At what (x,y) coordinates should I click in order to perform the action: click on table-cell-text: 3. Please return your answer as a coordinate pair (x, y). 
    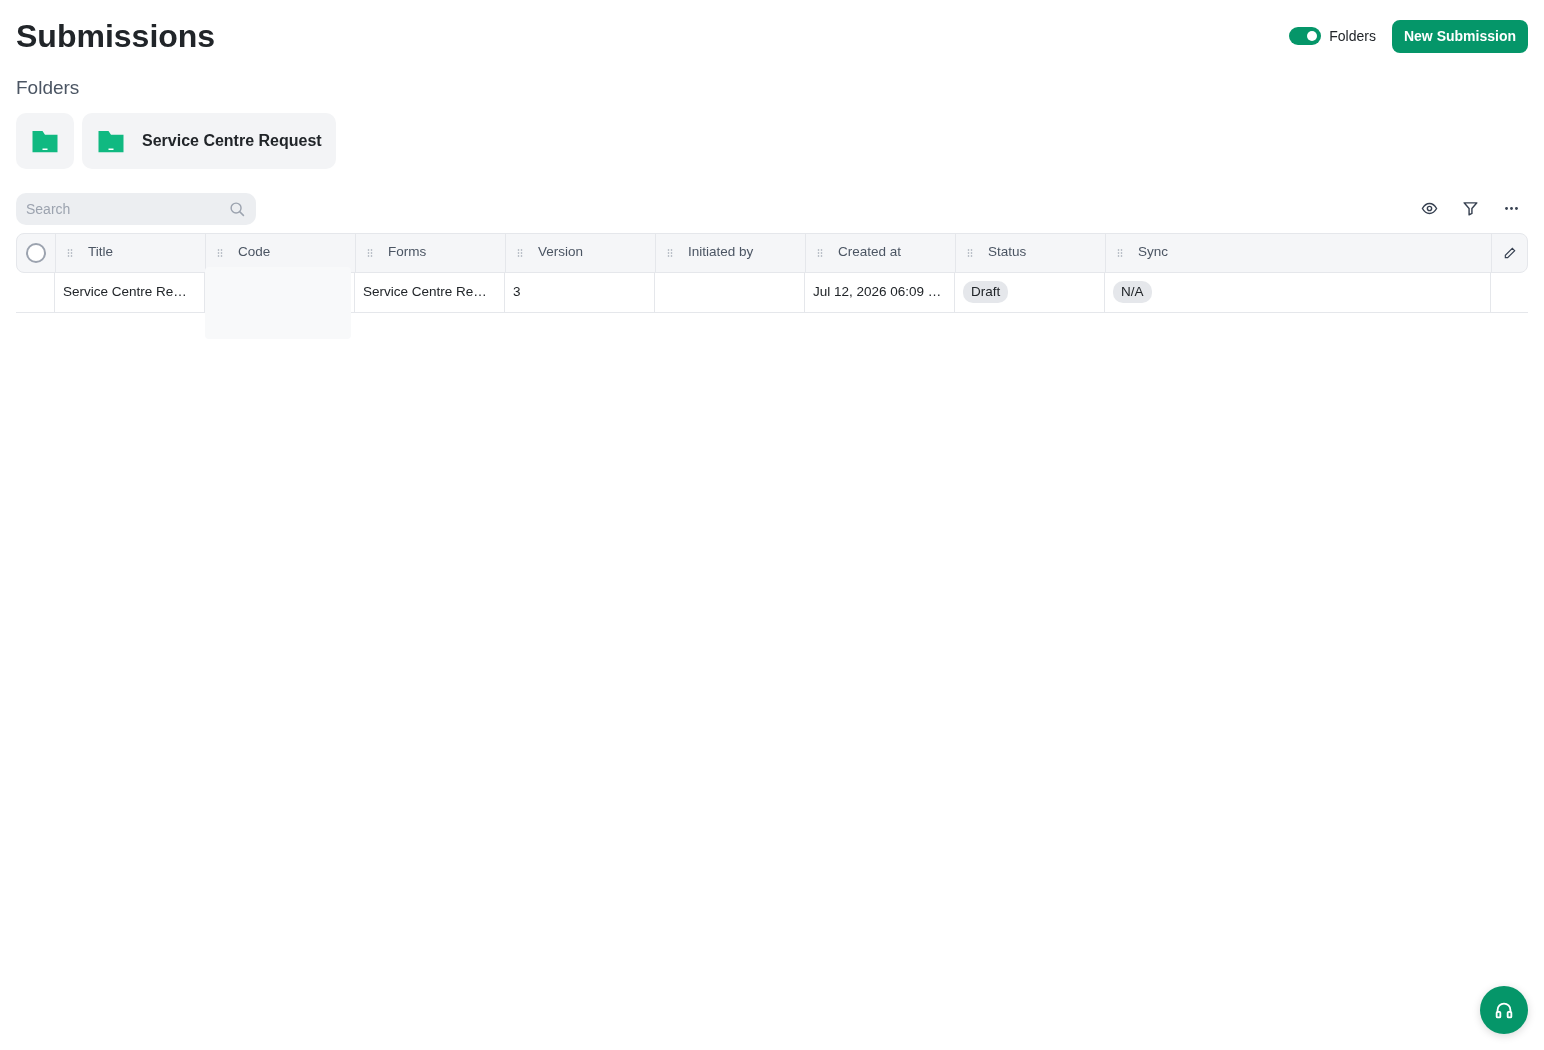
    Looking at the image, I should click on (517, 291).